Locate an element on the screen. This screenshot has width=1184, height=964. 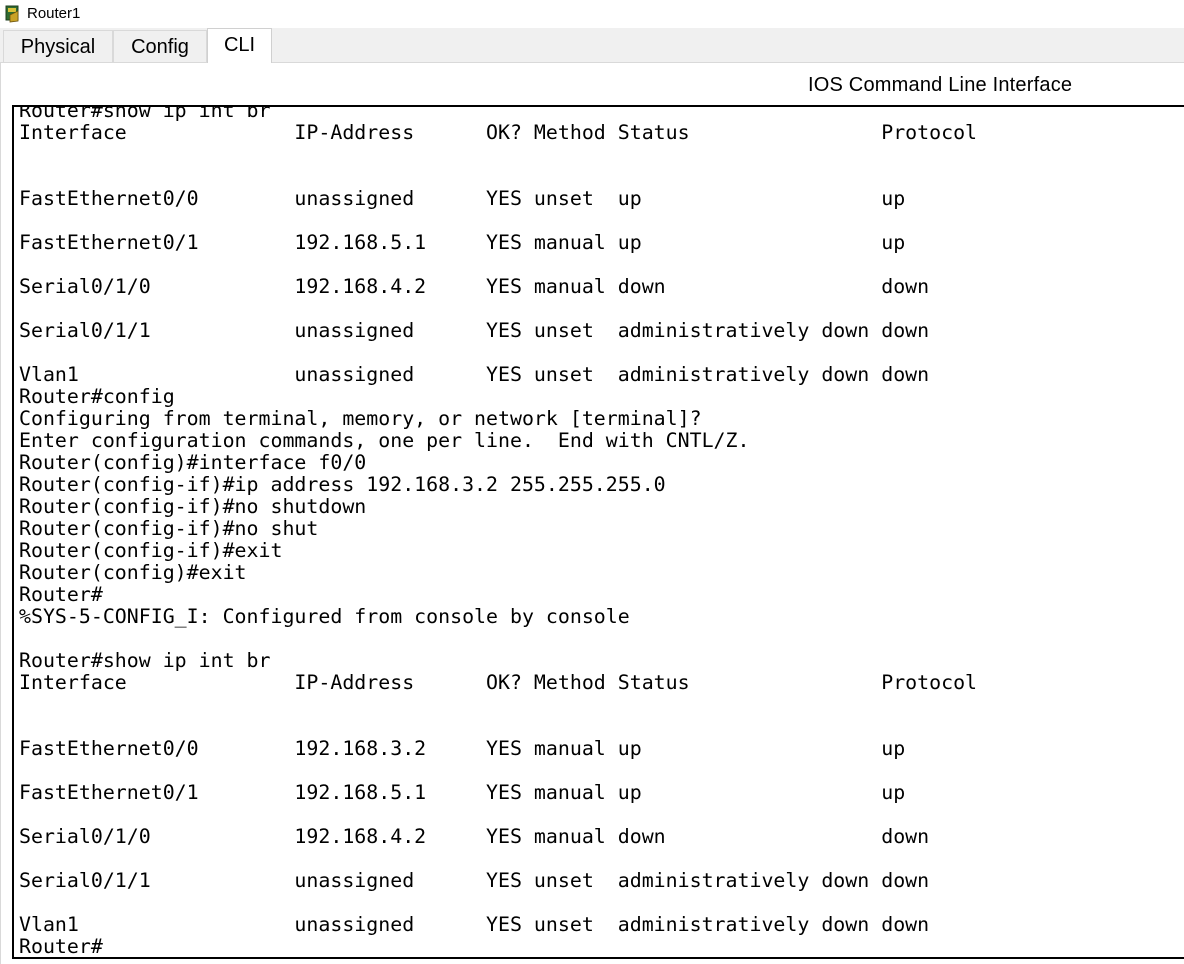
title-bar: Router1 is located at coordinates (592, 14).